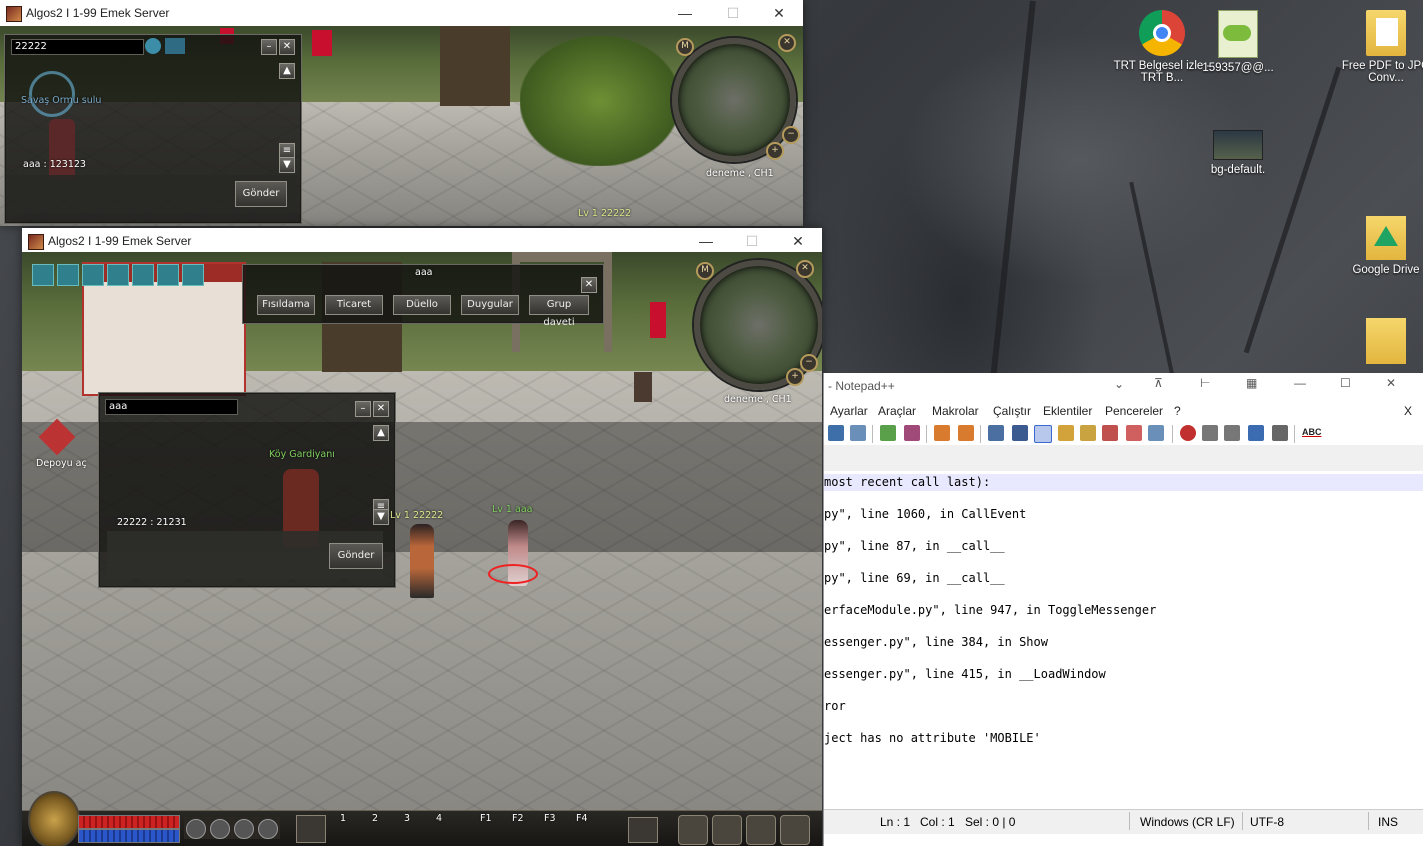 This screenshot has width=1423, height=846. Describe the element at coordinates (1012, 411) in the screenshot. I see `menu-run: Çalıştır` at that location.